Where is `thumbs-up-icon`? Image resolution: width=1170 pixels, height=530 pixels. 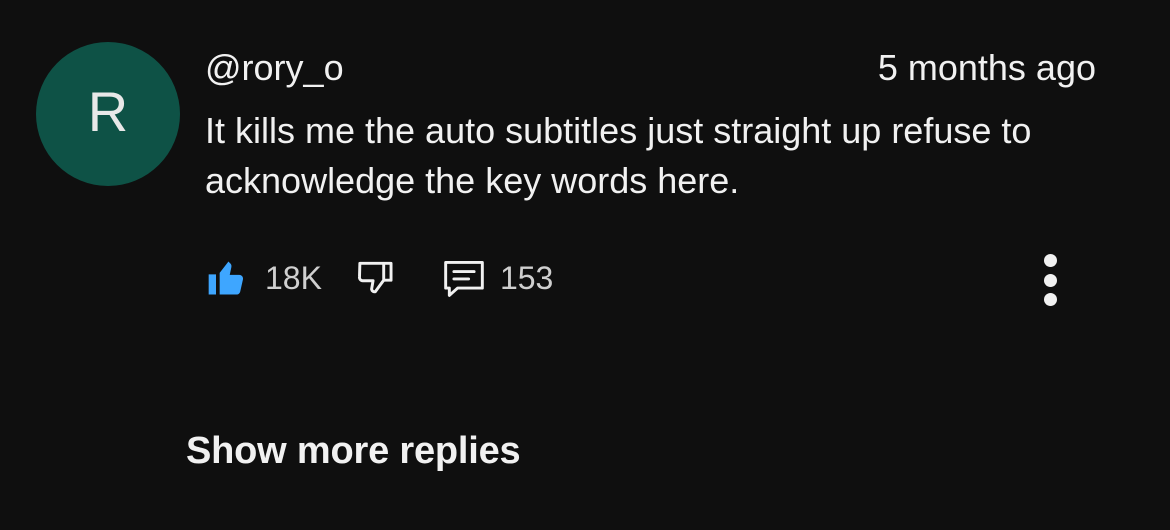 thumbs-up-icon is located at coordinates (227, 278).